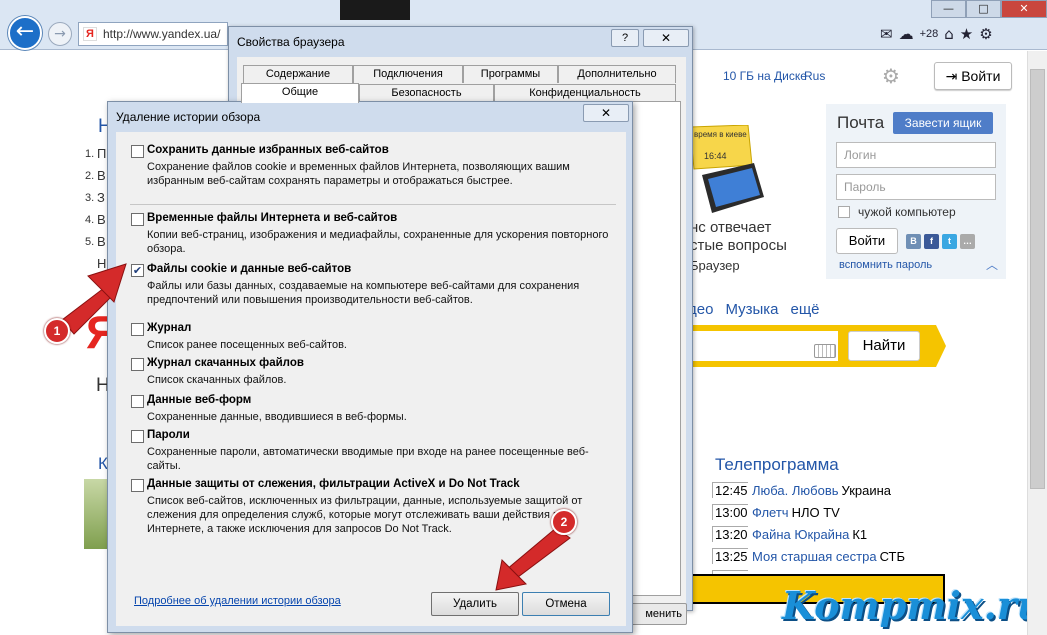 This screenshot has height=635, width=1047. What do you see at coordinates (916, 155) in the screenshot?
I see `login-input: Логин` at bounding box center [916, 155].